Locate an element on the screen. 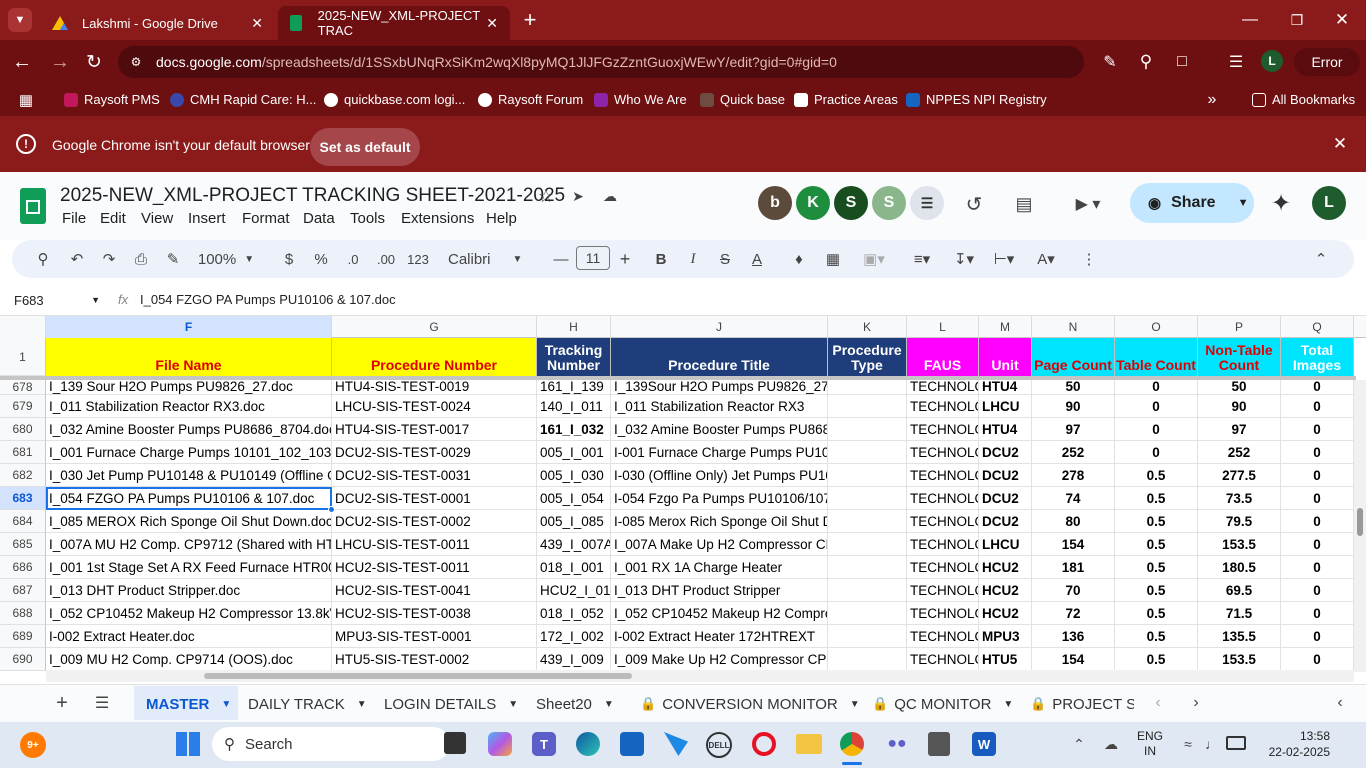 The image size is (1366, 768). cell-unit: HTU5 is located at coordinates (1005, 659).